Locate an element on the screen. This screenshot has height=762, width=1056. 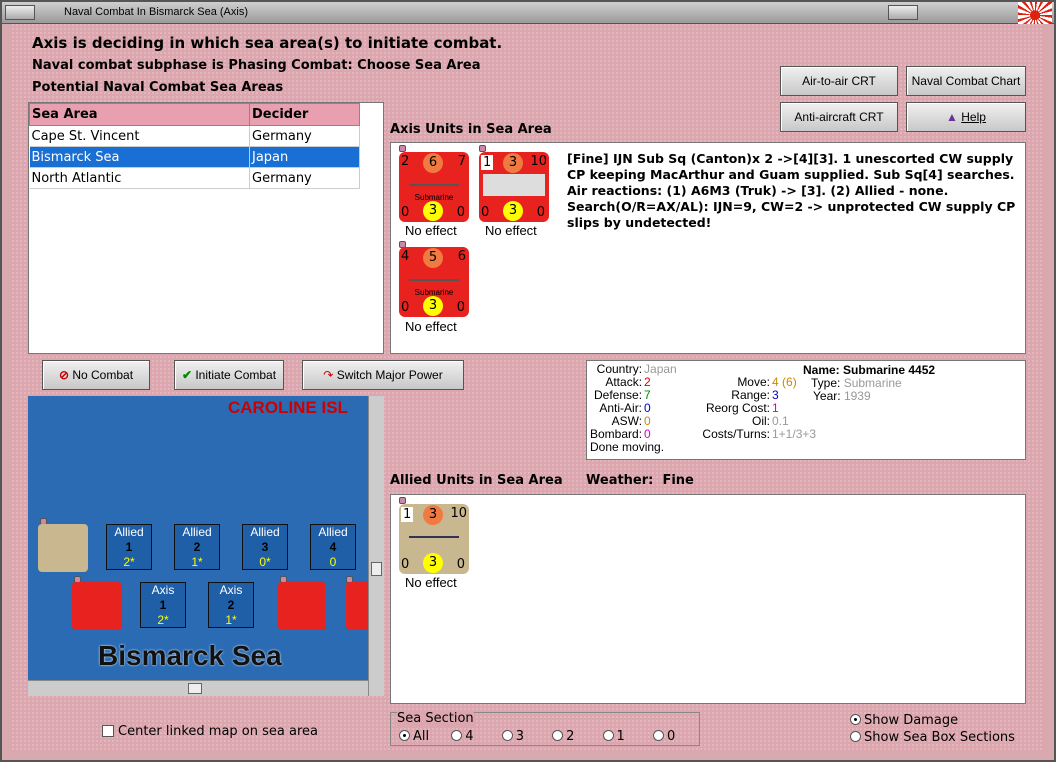
help-button: ▲ Help is located at coordinates (966, 117).